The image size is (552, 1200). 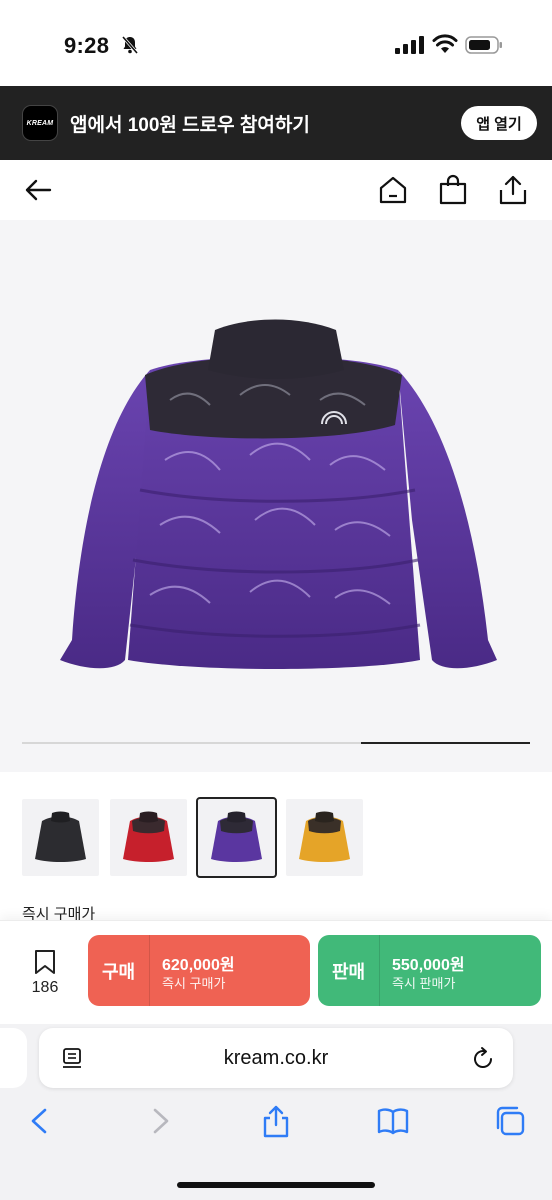 I want to click on browser-bottom-bar: kream.co.kr, so click(x=276, y=1112).